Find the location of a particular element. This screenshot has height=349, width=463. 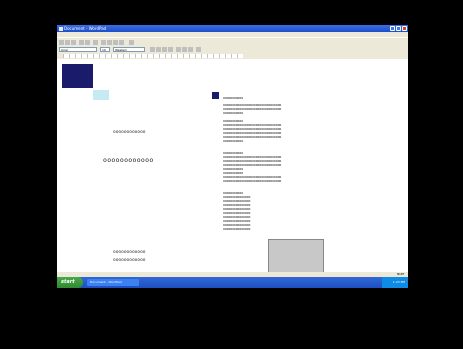

title-bar: Document - WordPad is located at coordinates (232, 28).